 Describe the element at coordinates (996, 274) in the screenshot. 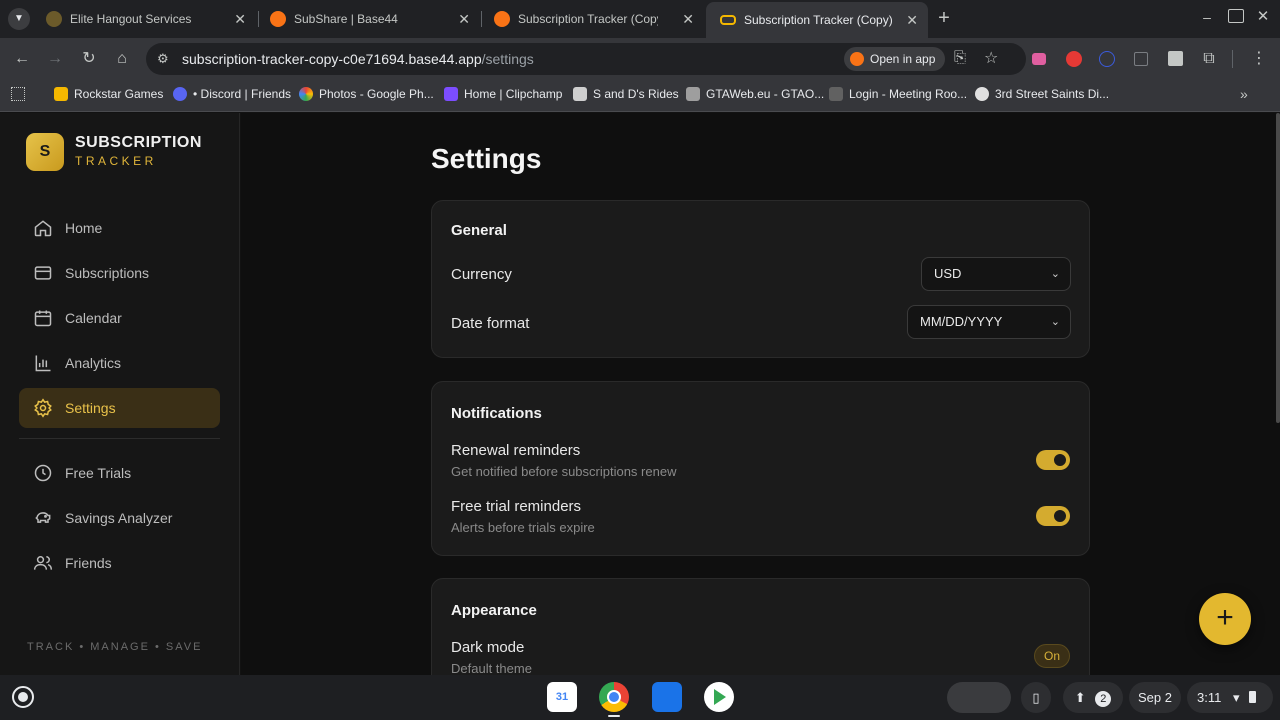

I see `currency-select: USD ⌄` at that location.